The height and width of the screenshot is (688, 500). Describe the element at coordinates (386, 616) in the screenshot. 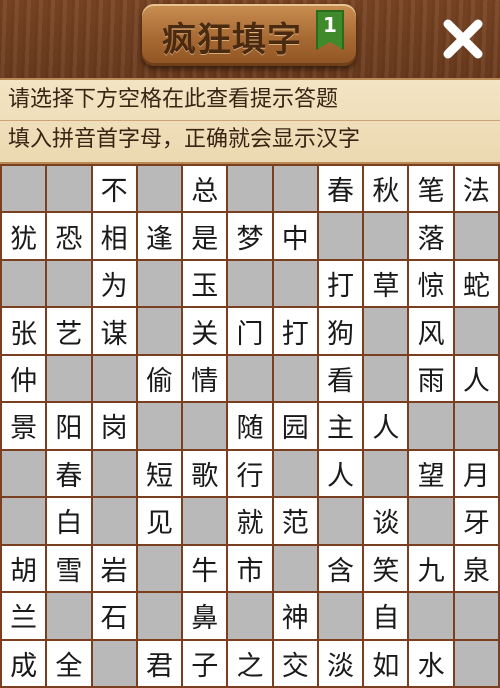

I see `grid-cell: 自` at that location.